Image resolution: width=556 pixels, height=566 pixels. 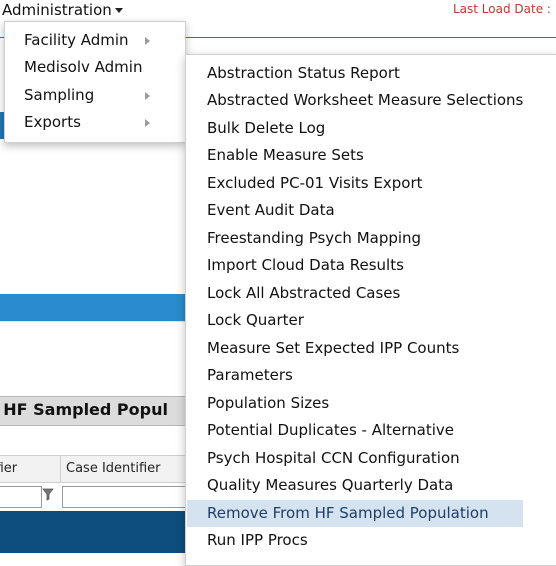 I want to click on submenu-item-parameters: Parameters, so click(x=355, y=375).